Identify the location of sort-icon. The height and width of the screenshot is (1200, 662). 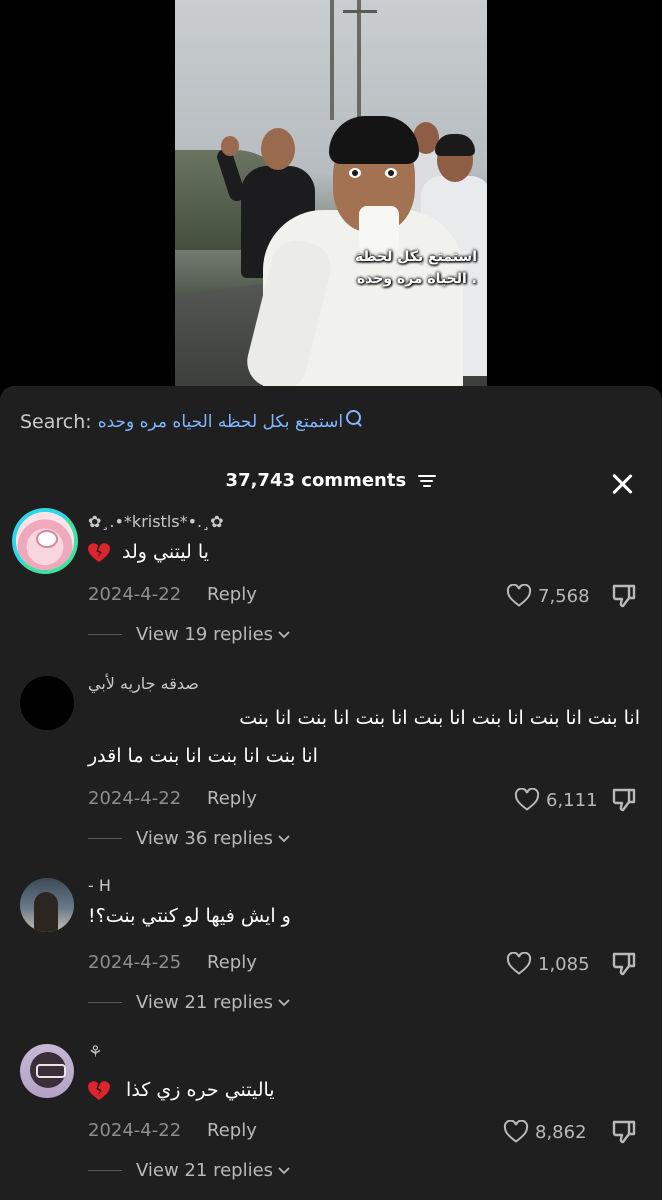
(427, 481).